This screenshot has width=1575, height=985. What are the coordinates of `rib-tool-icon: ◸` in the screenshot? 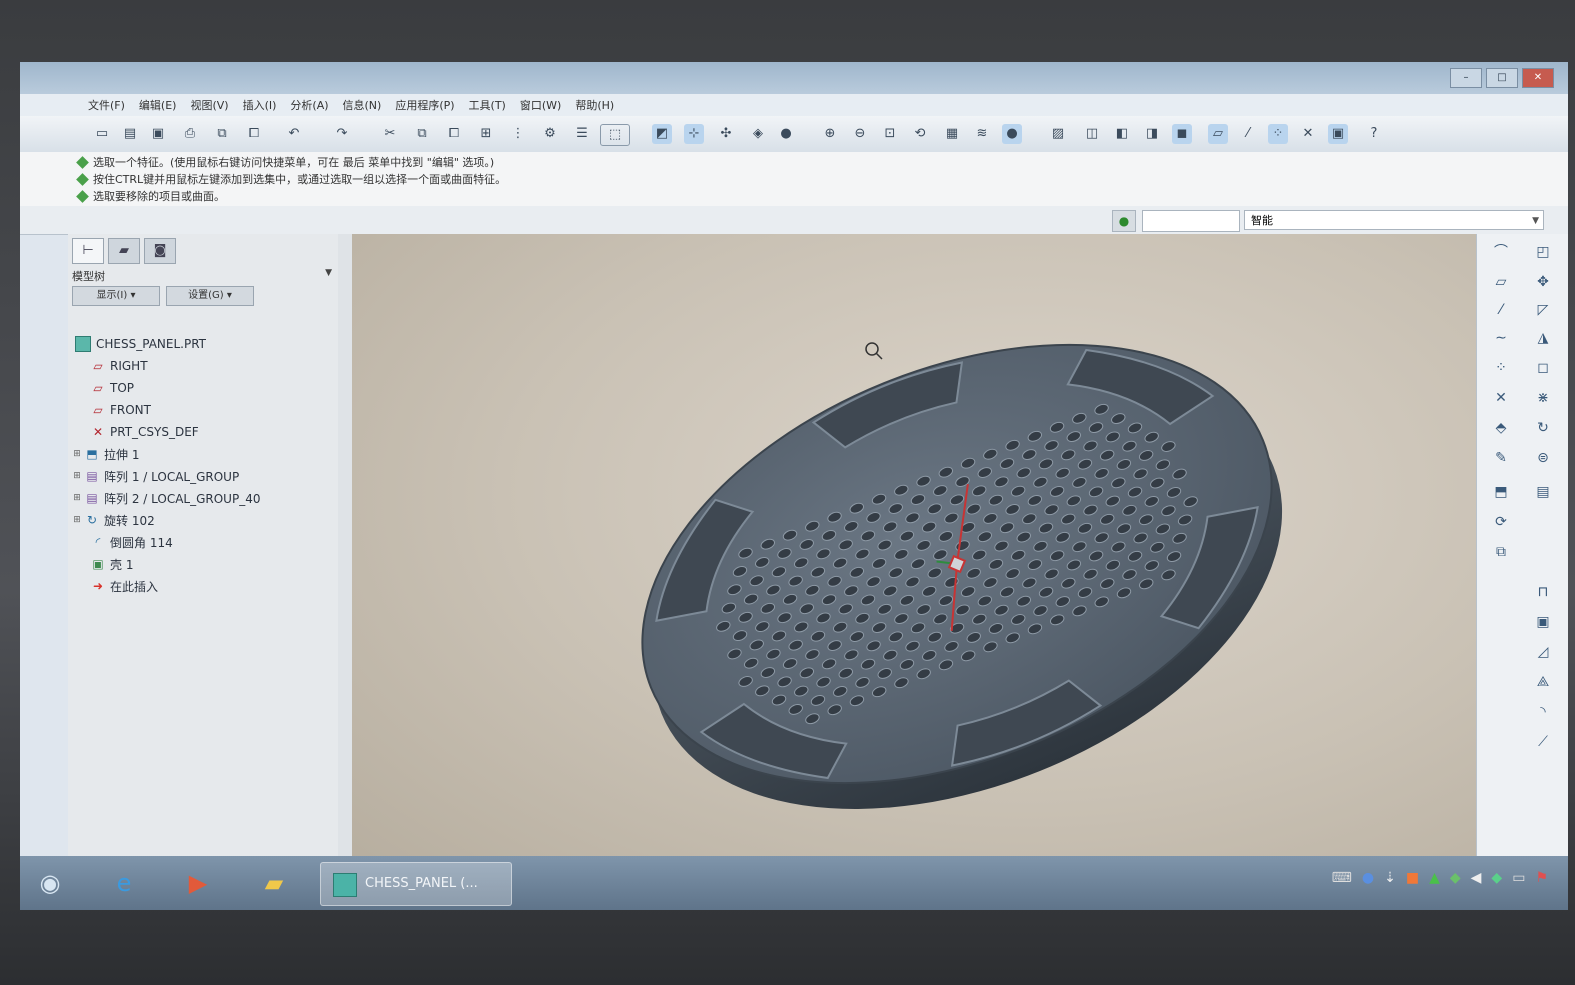 It's located at (1543, 310).